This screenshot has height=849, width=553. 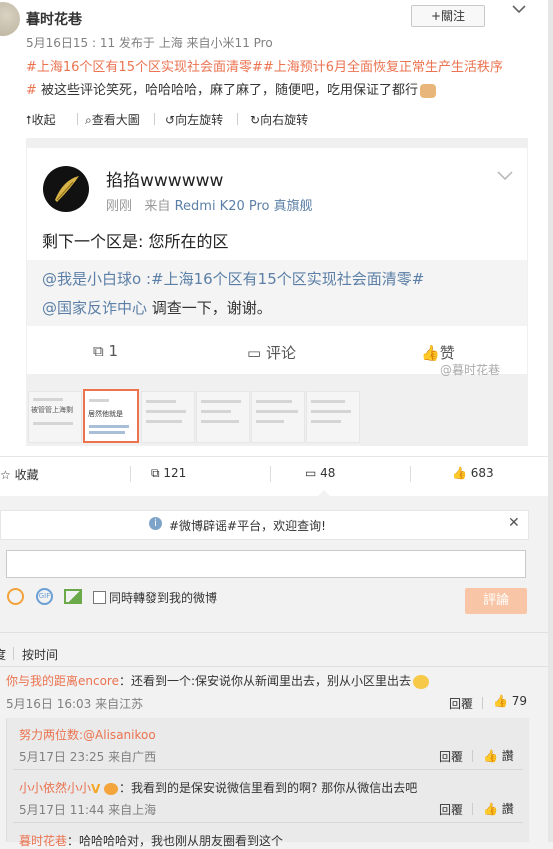 I want to click on submit-comment-button: 評論, so click(x=496, y=601).